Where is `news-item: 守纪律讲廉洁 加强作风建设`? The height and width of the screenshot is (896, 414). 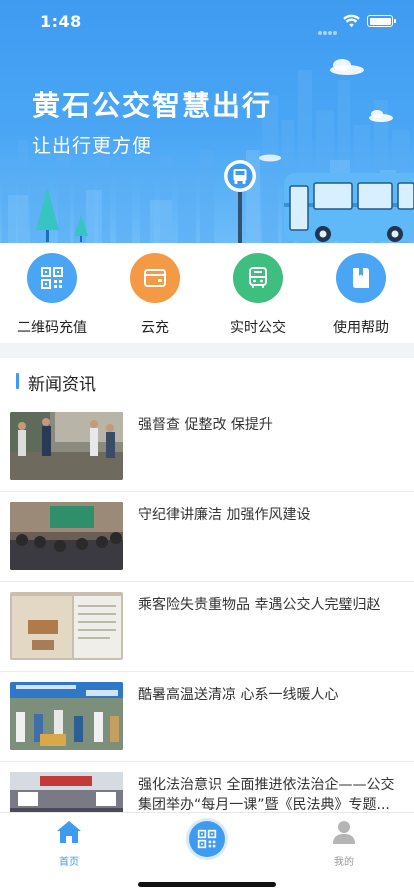
news-item: 守纪律讲廉洁 加强作风建设 is located at coordinates (207, 537).